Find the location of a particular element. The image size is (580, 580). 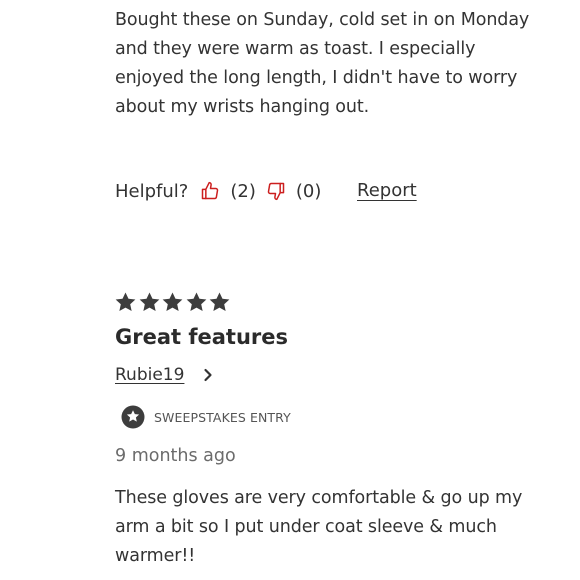

helpful-up-count: (2) is located at coordinates (243, 191).